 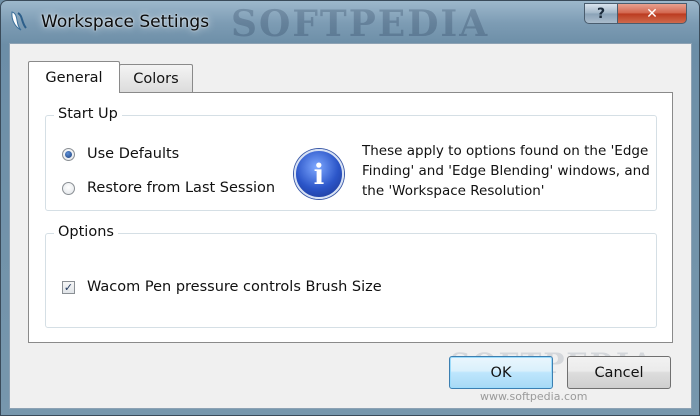 What do you see at coordinates (125, 22) in the screenshot?
I see `window-title: Workspace Settings` at bounding box center [125, 22].